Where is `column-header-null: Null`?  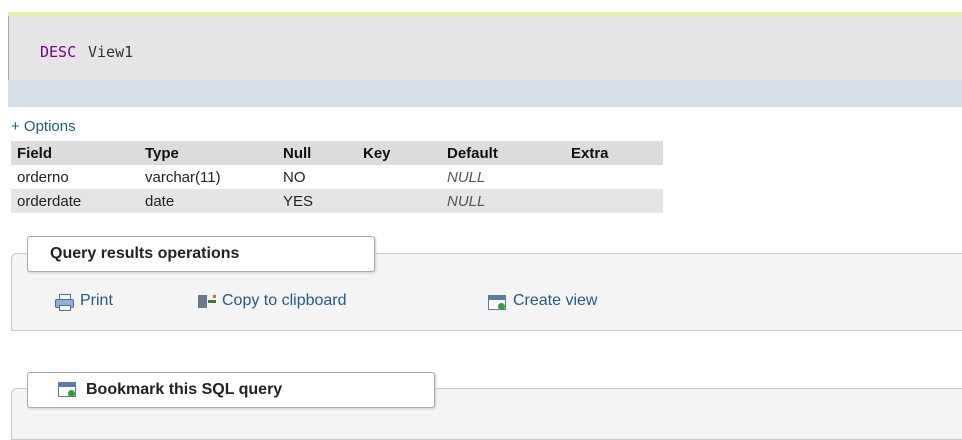
column-header-null: Null is located at coordinates (317, 153).